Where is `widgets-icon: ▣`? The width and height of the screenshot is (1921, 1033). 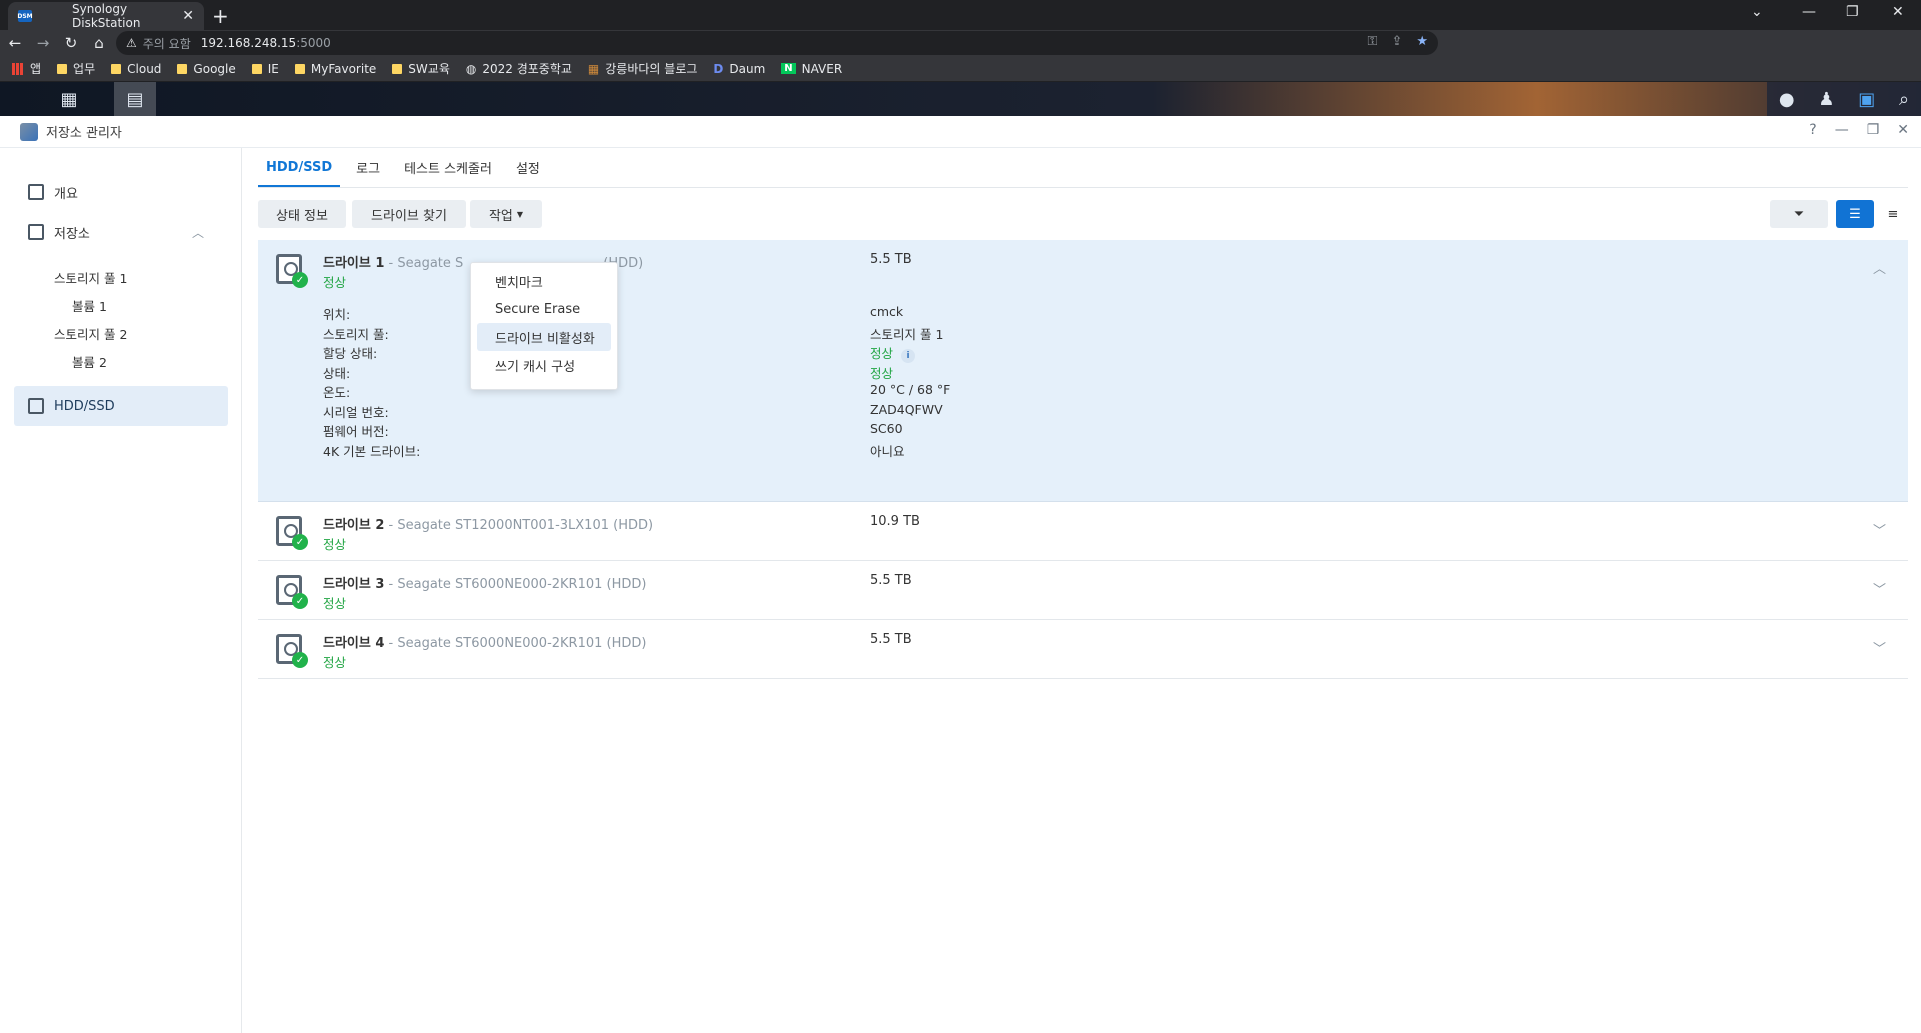 widgets-icon: ▣ is located at coordinates (1866, 99).